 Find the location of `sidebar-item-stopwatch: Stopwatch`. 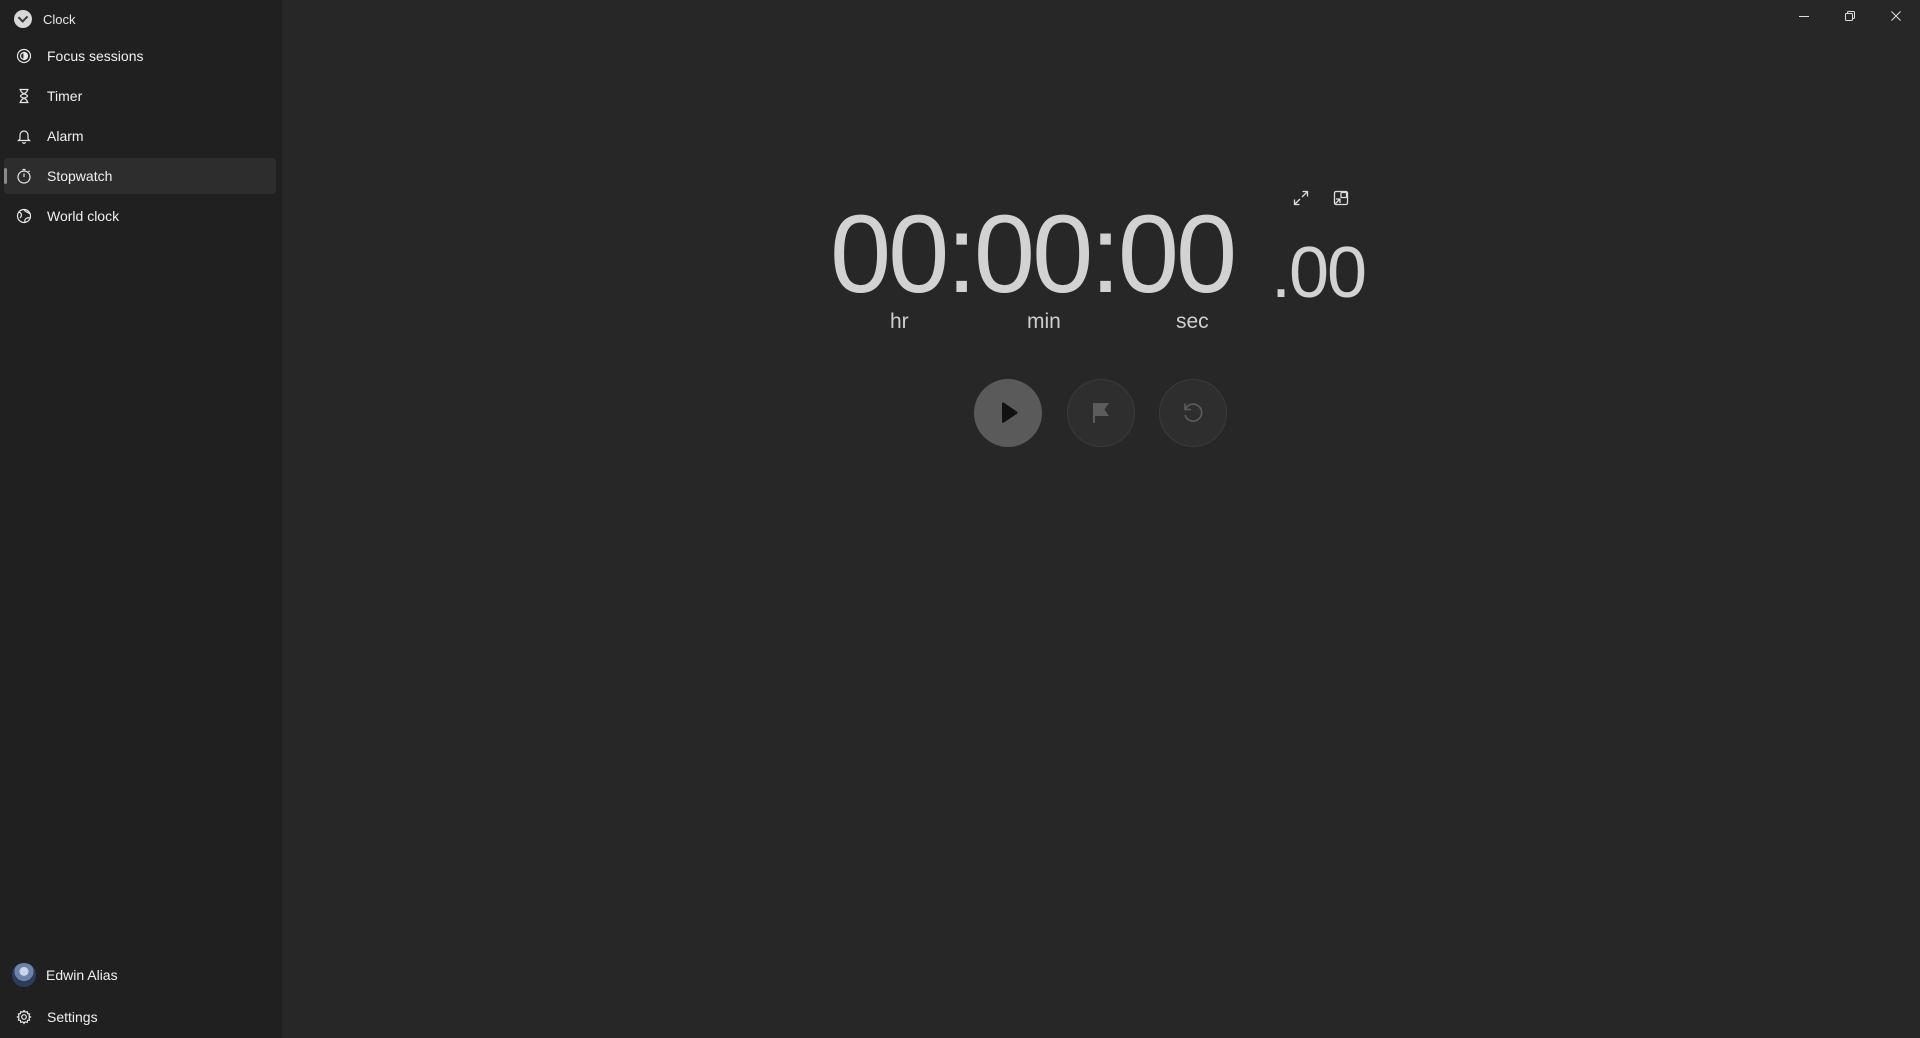

sidebar-item-stopwatch: Stopwatch is located at coordinates (140, 176).